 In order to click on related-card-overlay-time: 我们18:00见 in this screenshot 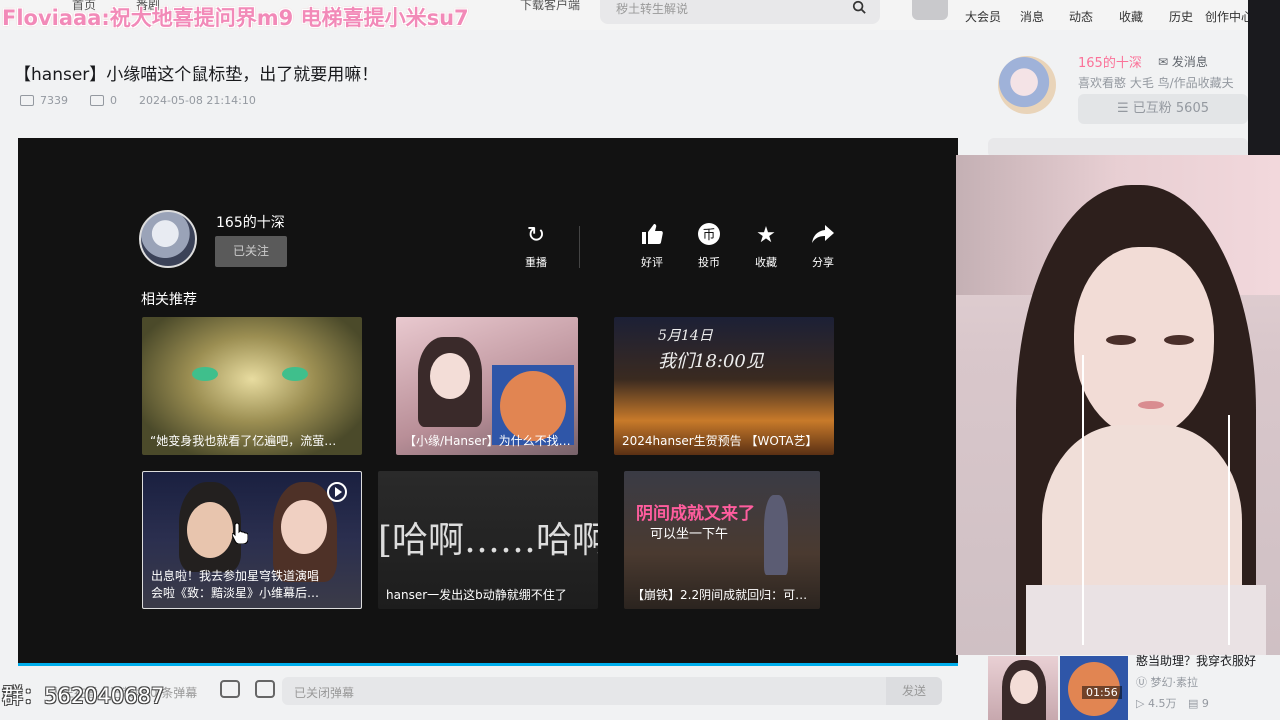, I will do `click(711, 361)`.